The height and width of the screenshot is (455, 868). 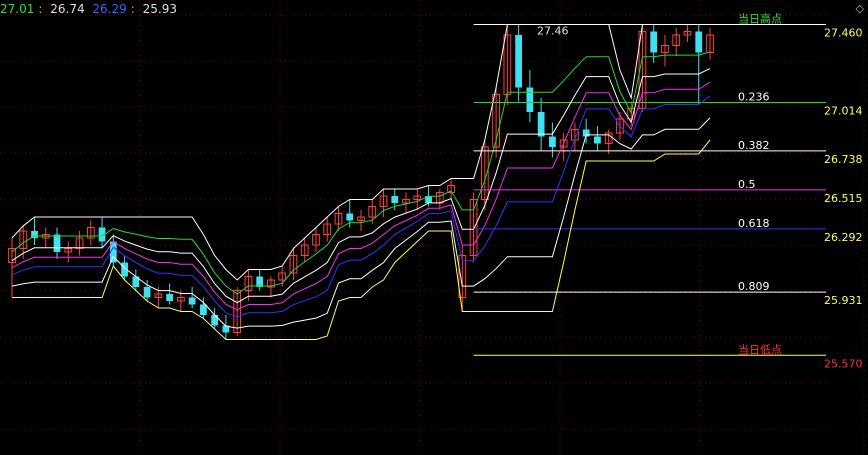 I want to click on fib-value-label: 27.460, so click(x=843, y=33).